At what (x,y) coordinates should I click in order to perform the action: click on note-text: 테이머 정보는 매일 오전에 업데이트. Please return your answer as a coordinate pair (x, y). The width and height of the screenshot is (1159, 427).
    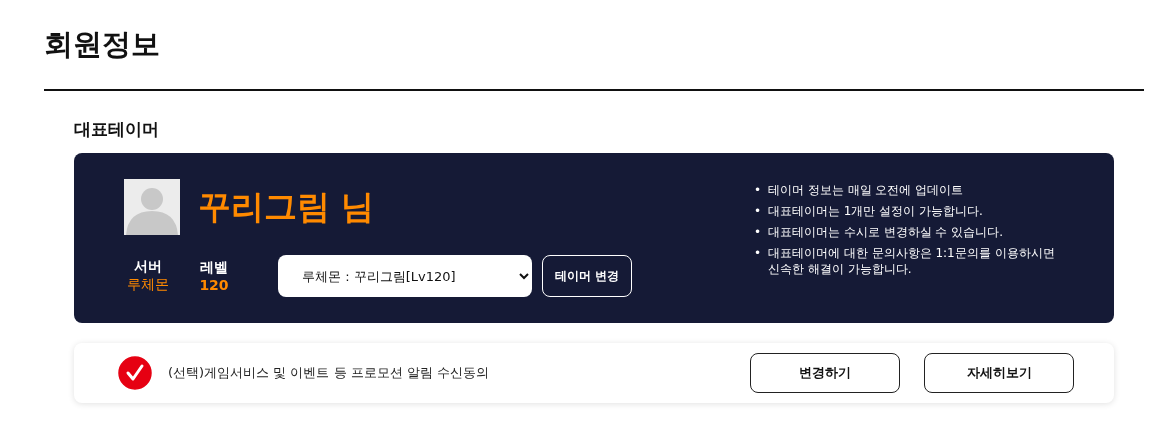
    Looking at the image, I should click on (866, 190).